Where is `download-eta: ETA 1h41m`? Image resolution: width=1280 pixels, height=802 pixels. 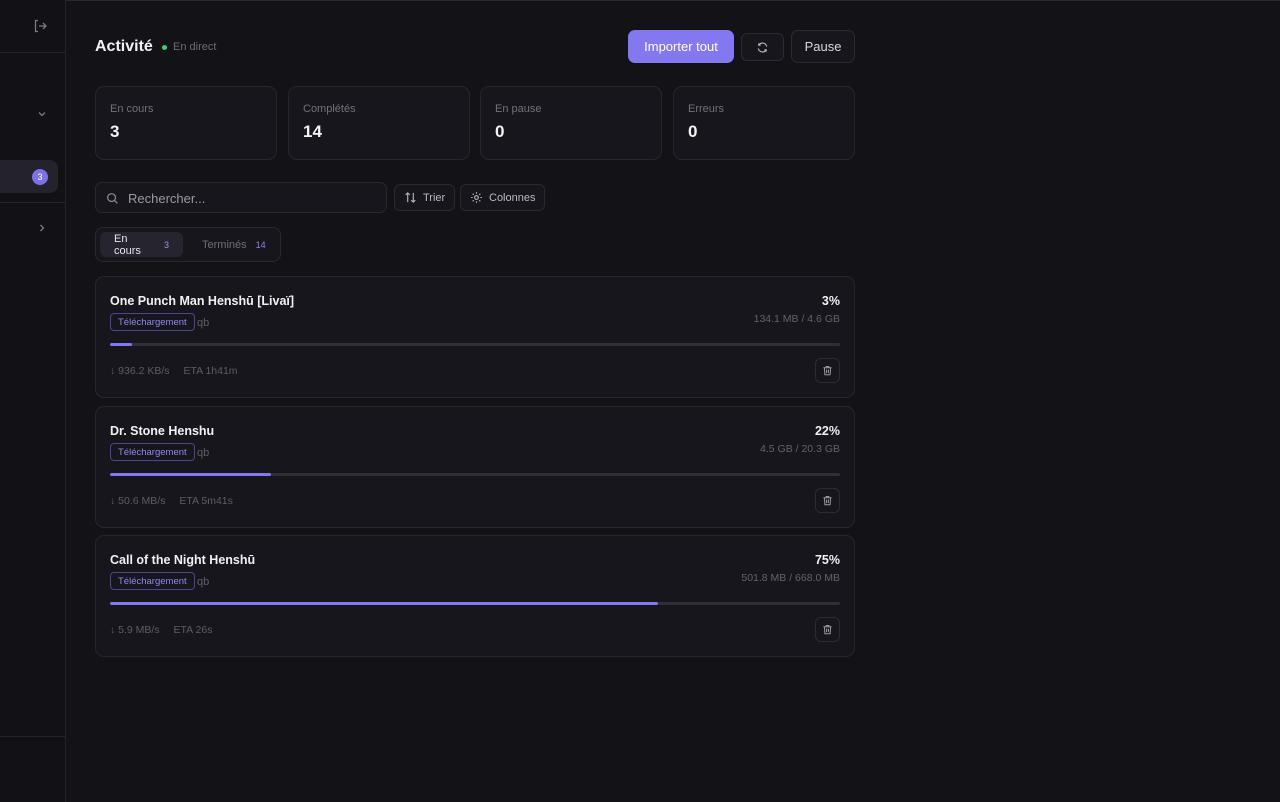 download-eta: ETA 1h41m is located at coordinates (210, 371).